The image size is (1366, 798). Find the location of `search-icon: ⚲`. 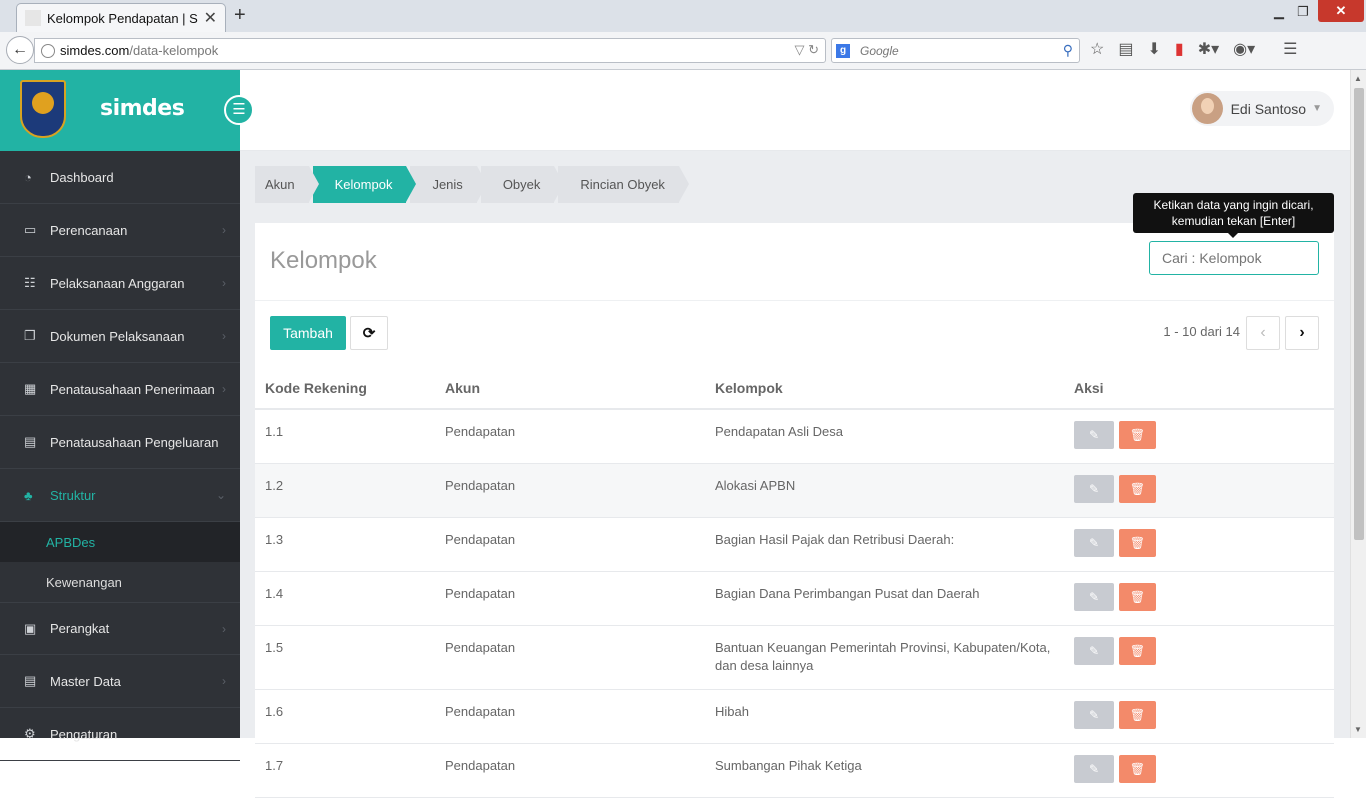

search-icon: ⚲ is located at coordinates (1068, 50).